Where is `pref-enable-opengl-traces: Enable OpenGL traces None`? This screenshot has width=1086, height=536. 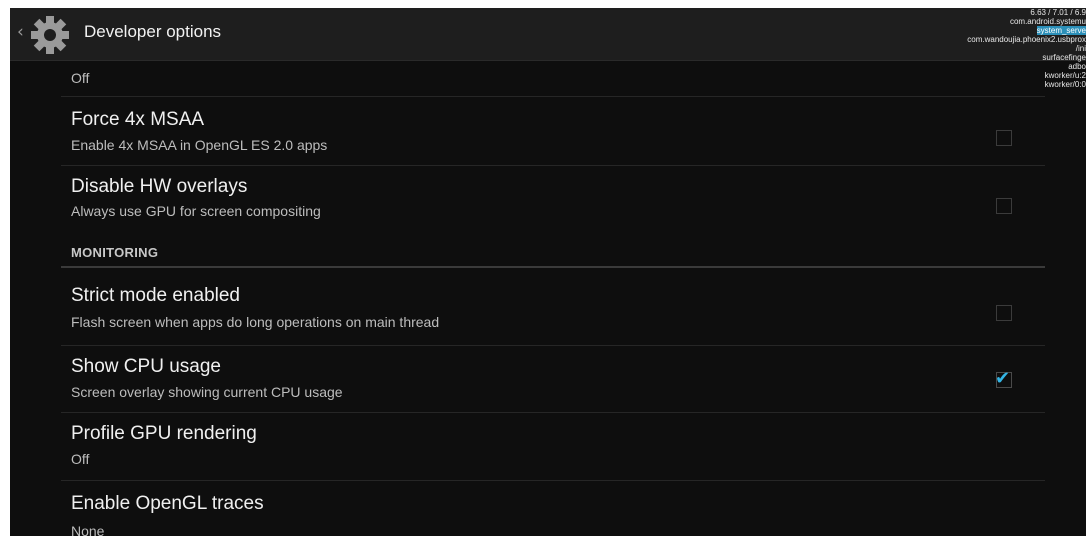 pref-enable-opengl-traces: Enable OpenGL traces None is located at coordinates (548, 508).